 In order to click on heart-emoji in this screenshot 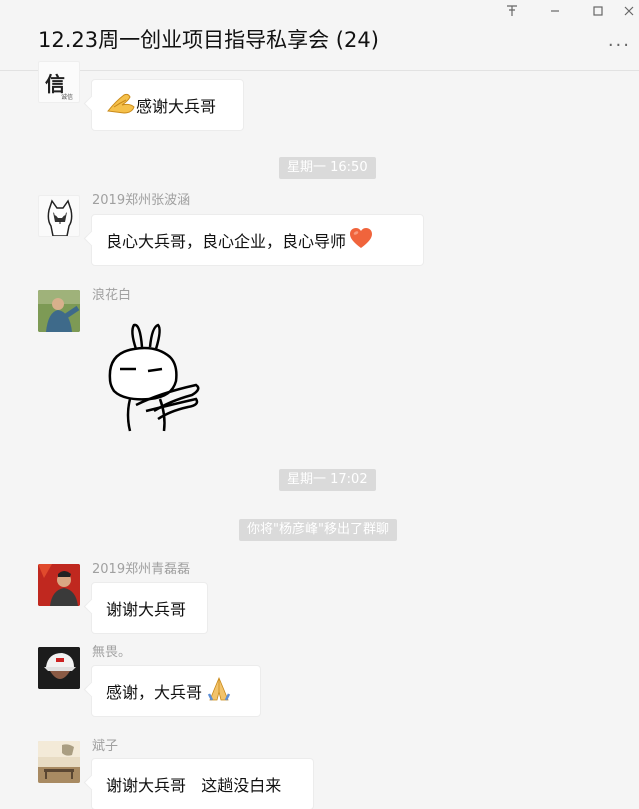, I will do `click(361, 240)`.